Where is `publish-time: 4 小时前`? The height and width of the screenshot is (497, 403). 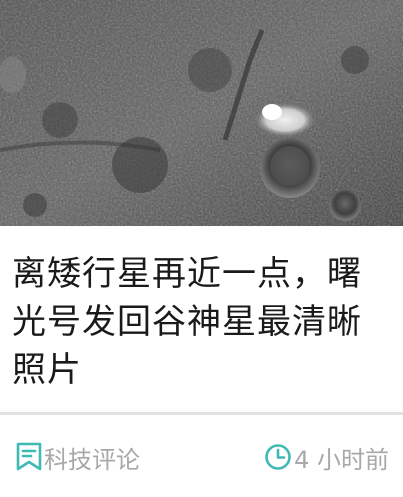 publish-time: 4 小时前 is located at coordinates (326, 457).